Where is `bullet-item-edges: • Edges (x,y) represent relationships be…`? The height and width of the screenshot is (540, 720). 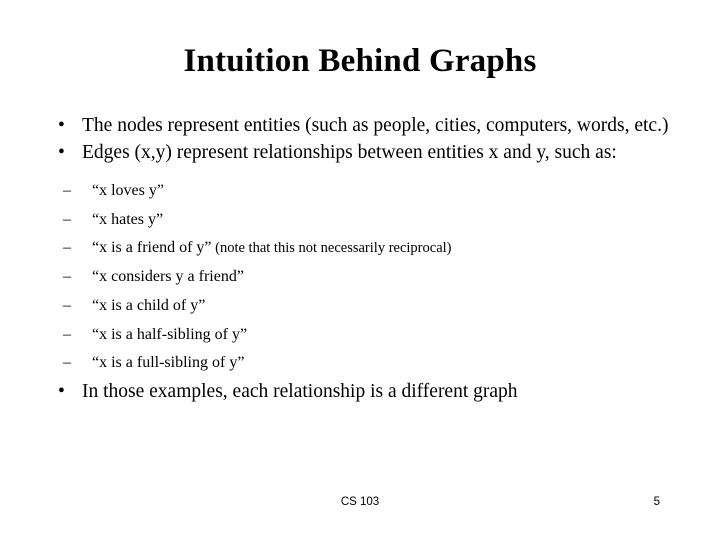 bullet-item-edges: • Edges (x,y) represent relationships be… is located at coordinates (364, 152).